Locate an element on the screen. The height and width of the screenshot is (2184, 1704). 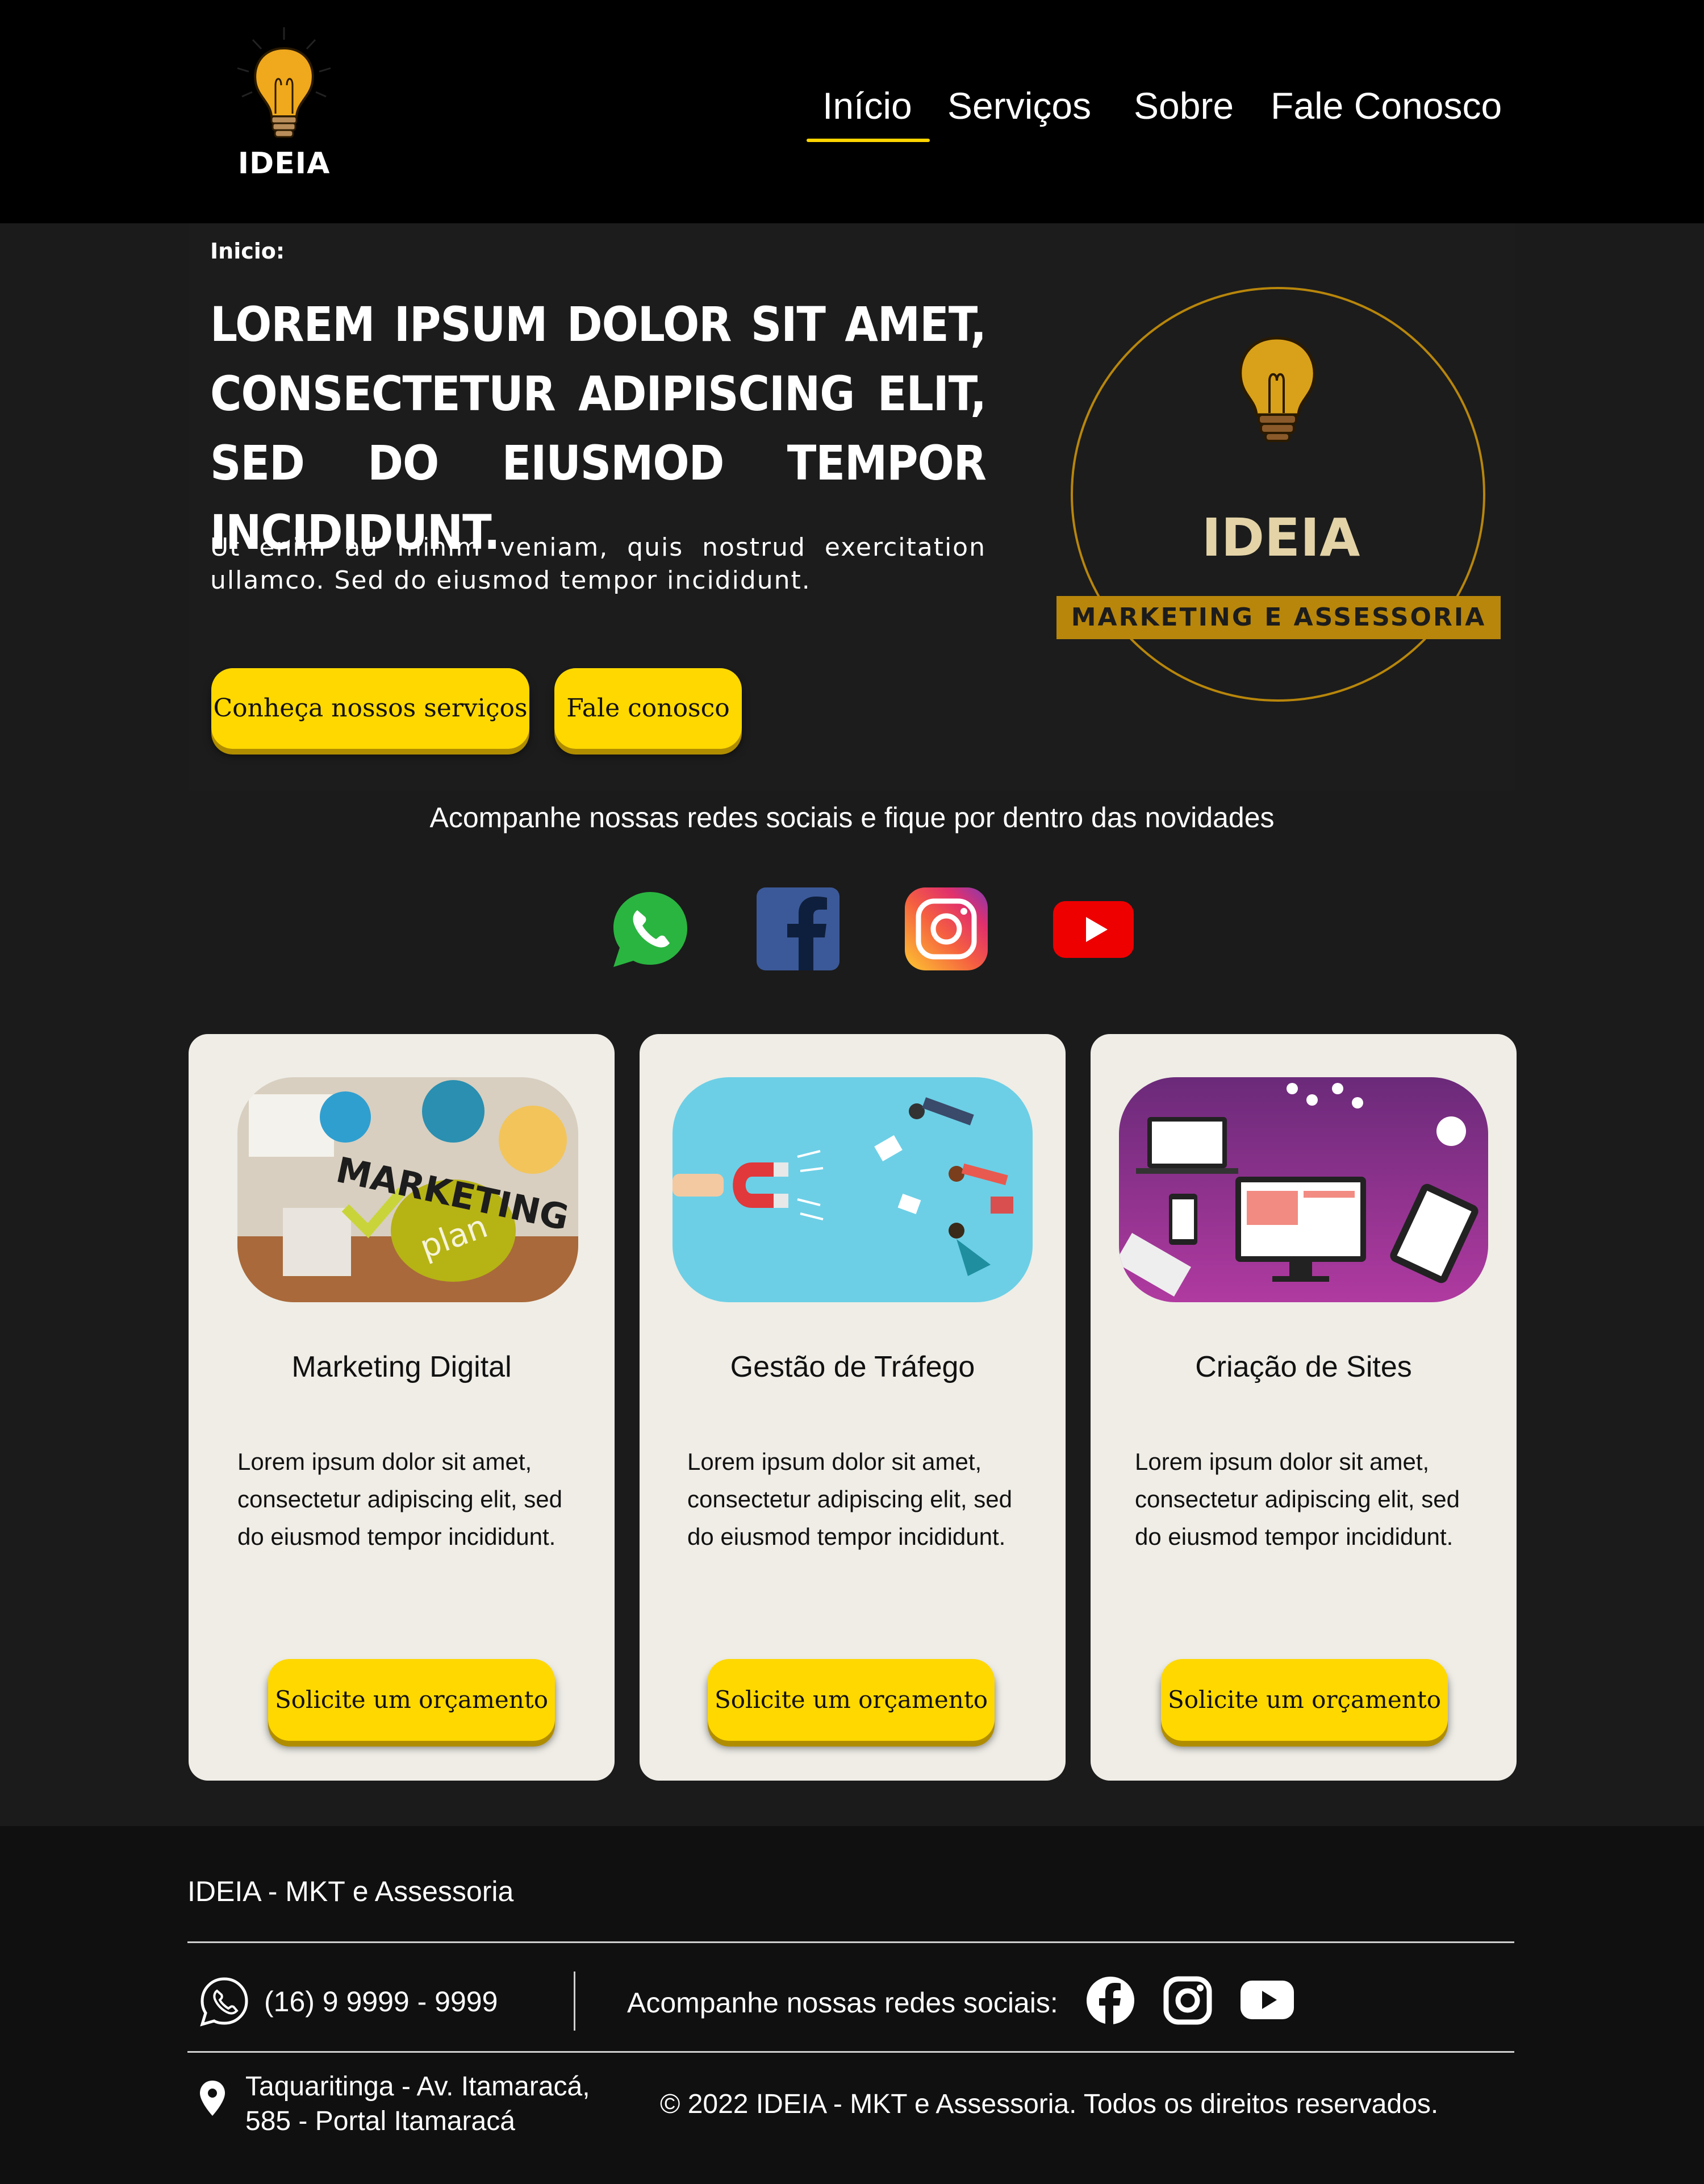
traffic-magnet-image is located at coordinates (853, 1189).